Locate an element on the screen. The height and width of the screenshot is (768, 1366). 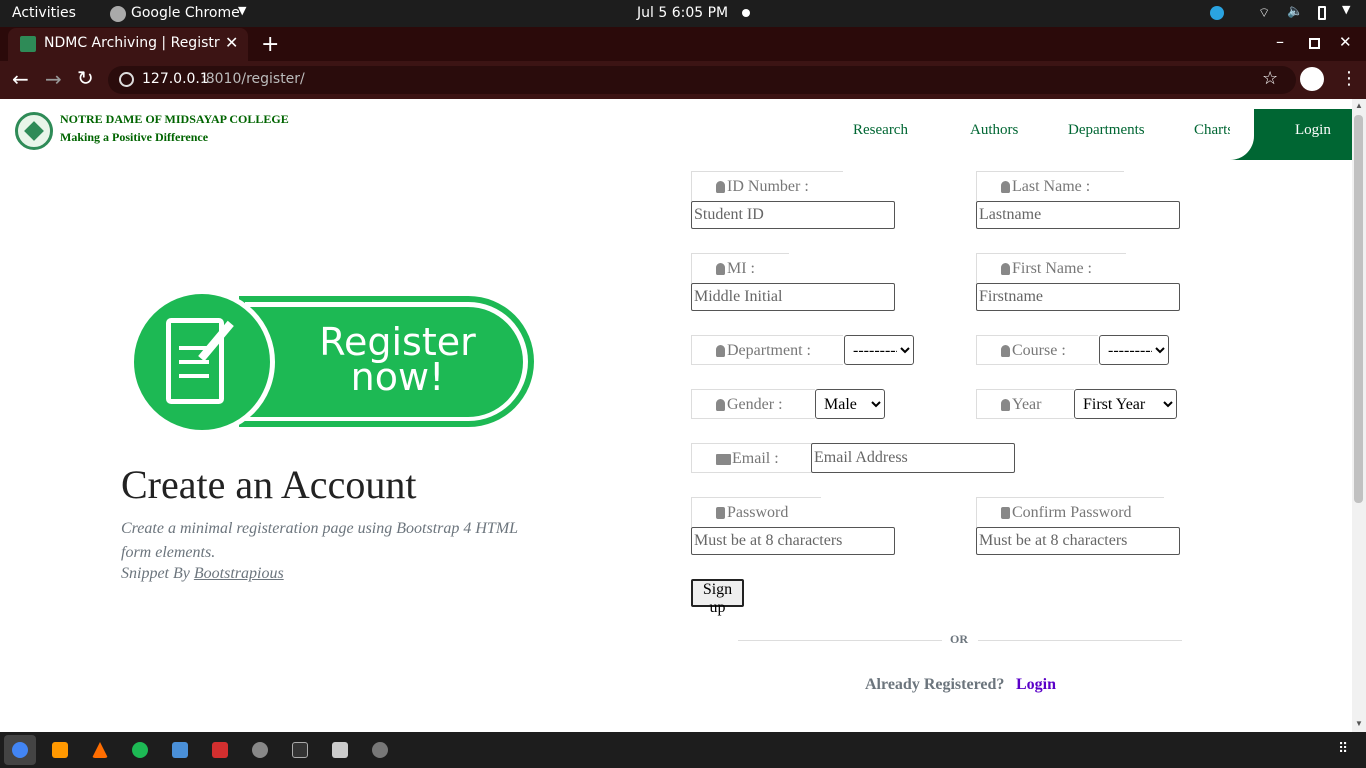
first-name-input is located at coordinates (1078, 297).